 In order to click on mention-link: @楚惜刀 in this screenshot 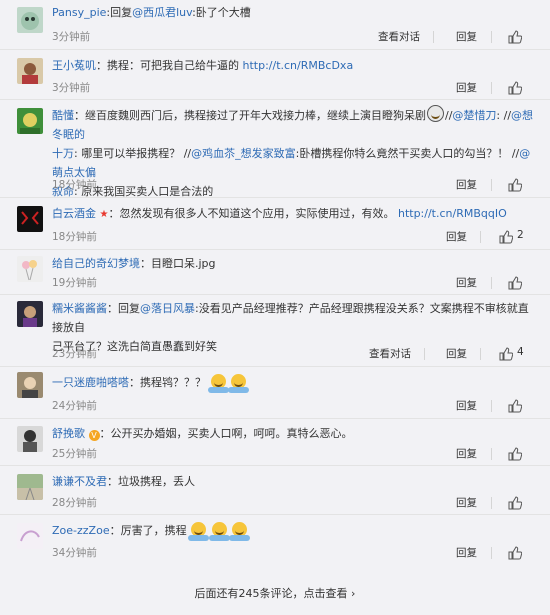, I will do `click(474, 115)`.